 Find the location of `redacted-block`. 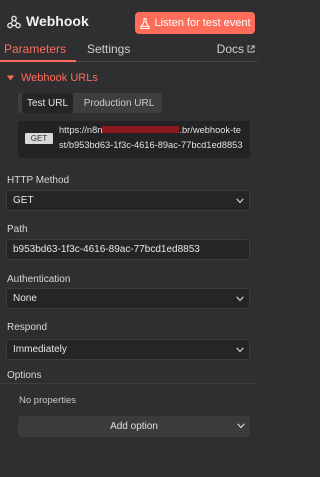

redacted-block is located at coordinates (141, 129).